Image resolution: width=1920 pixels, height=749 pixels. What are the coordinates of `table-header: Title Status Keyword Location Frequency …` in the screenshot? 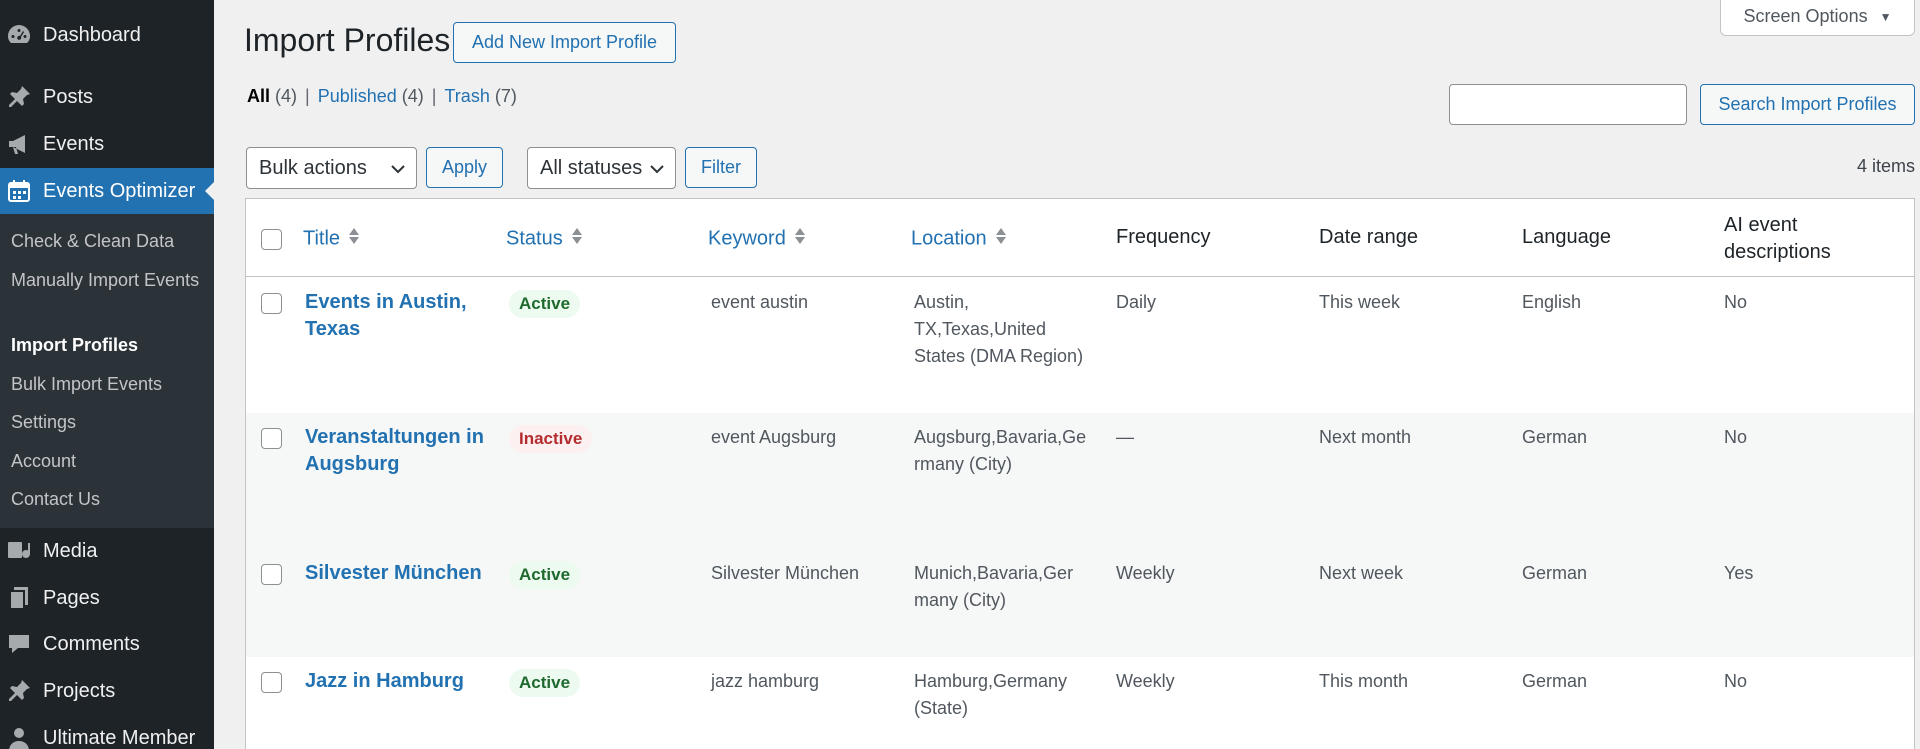 It's located at (1080, 238).